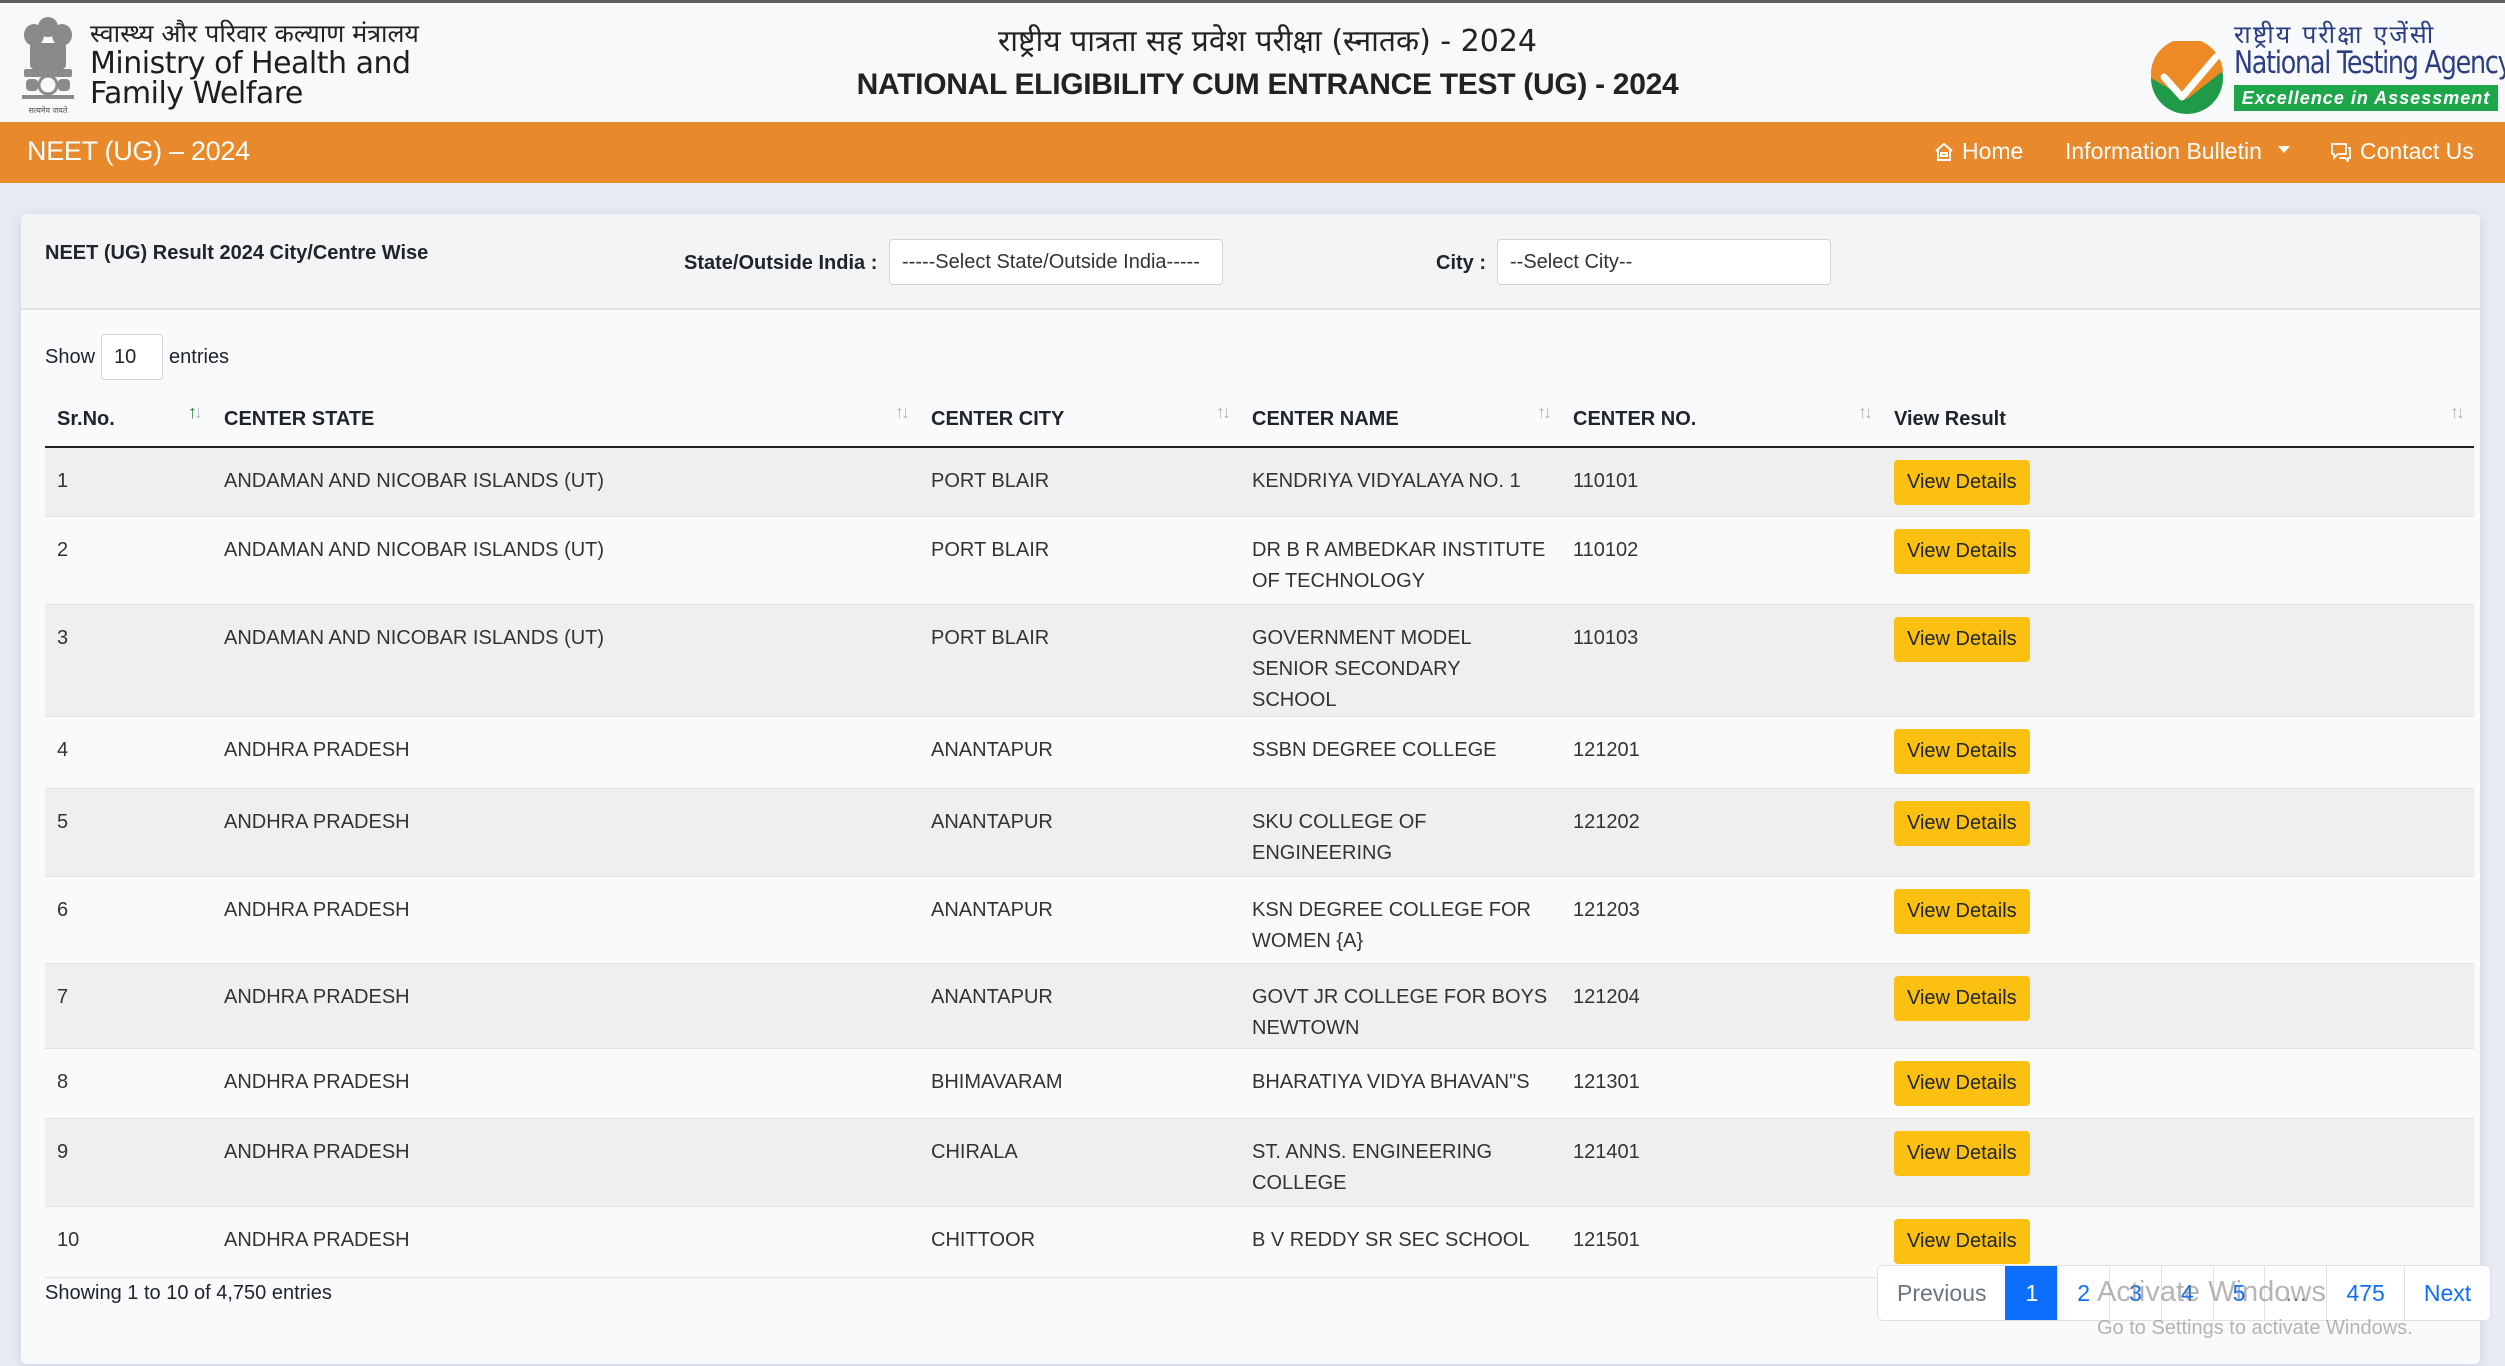 The image size is (2505, 1366). What do you see at coordinates (128, 1006) in the screenshot?
I see `sr-no-cell: 7` at bounding box center [128, 1006].